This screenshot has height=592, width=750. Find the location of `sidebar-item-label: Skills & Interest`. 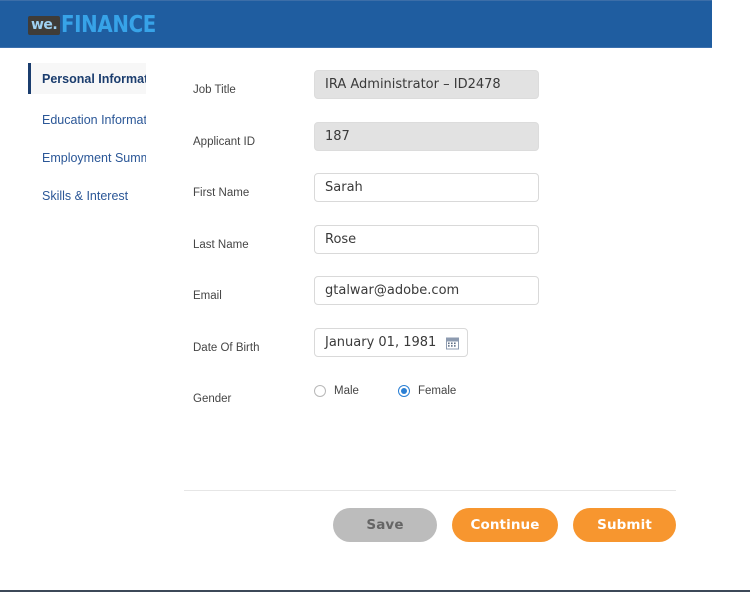

sidebar-item-label: Skills & Interest is located at coordinates (85, 195).